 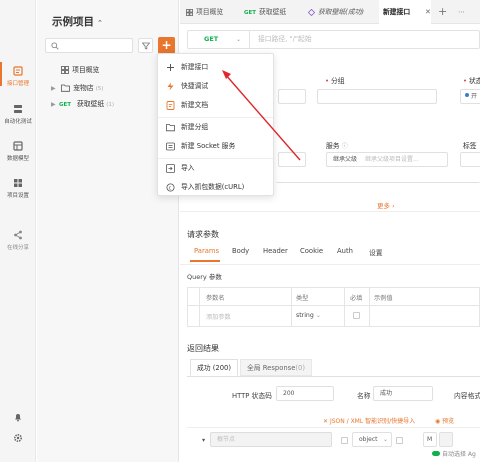 I want to click on preview-link: ◉ 预览, so click(x=444, y=420).